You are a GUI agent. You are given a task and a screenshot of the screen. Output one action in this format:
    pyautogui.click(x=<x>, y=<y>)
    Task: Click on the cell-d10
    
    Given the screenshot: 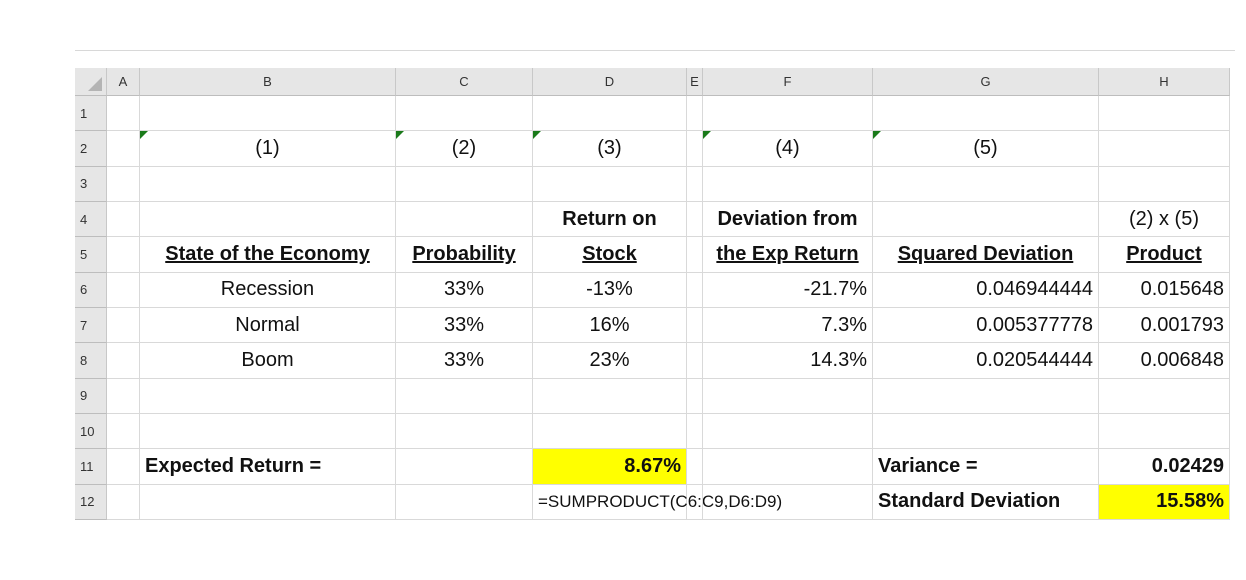 What is the action you would take?
    pyautogui.click(x=610, y=431)
    